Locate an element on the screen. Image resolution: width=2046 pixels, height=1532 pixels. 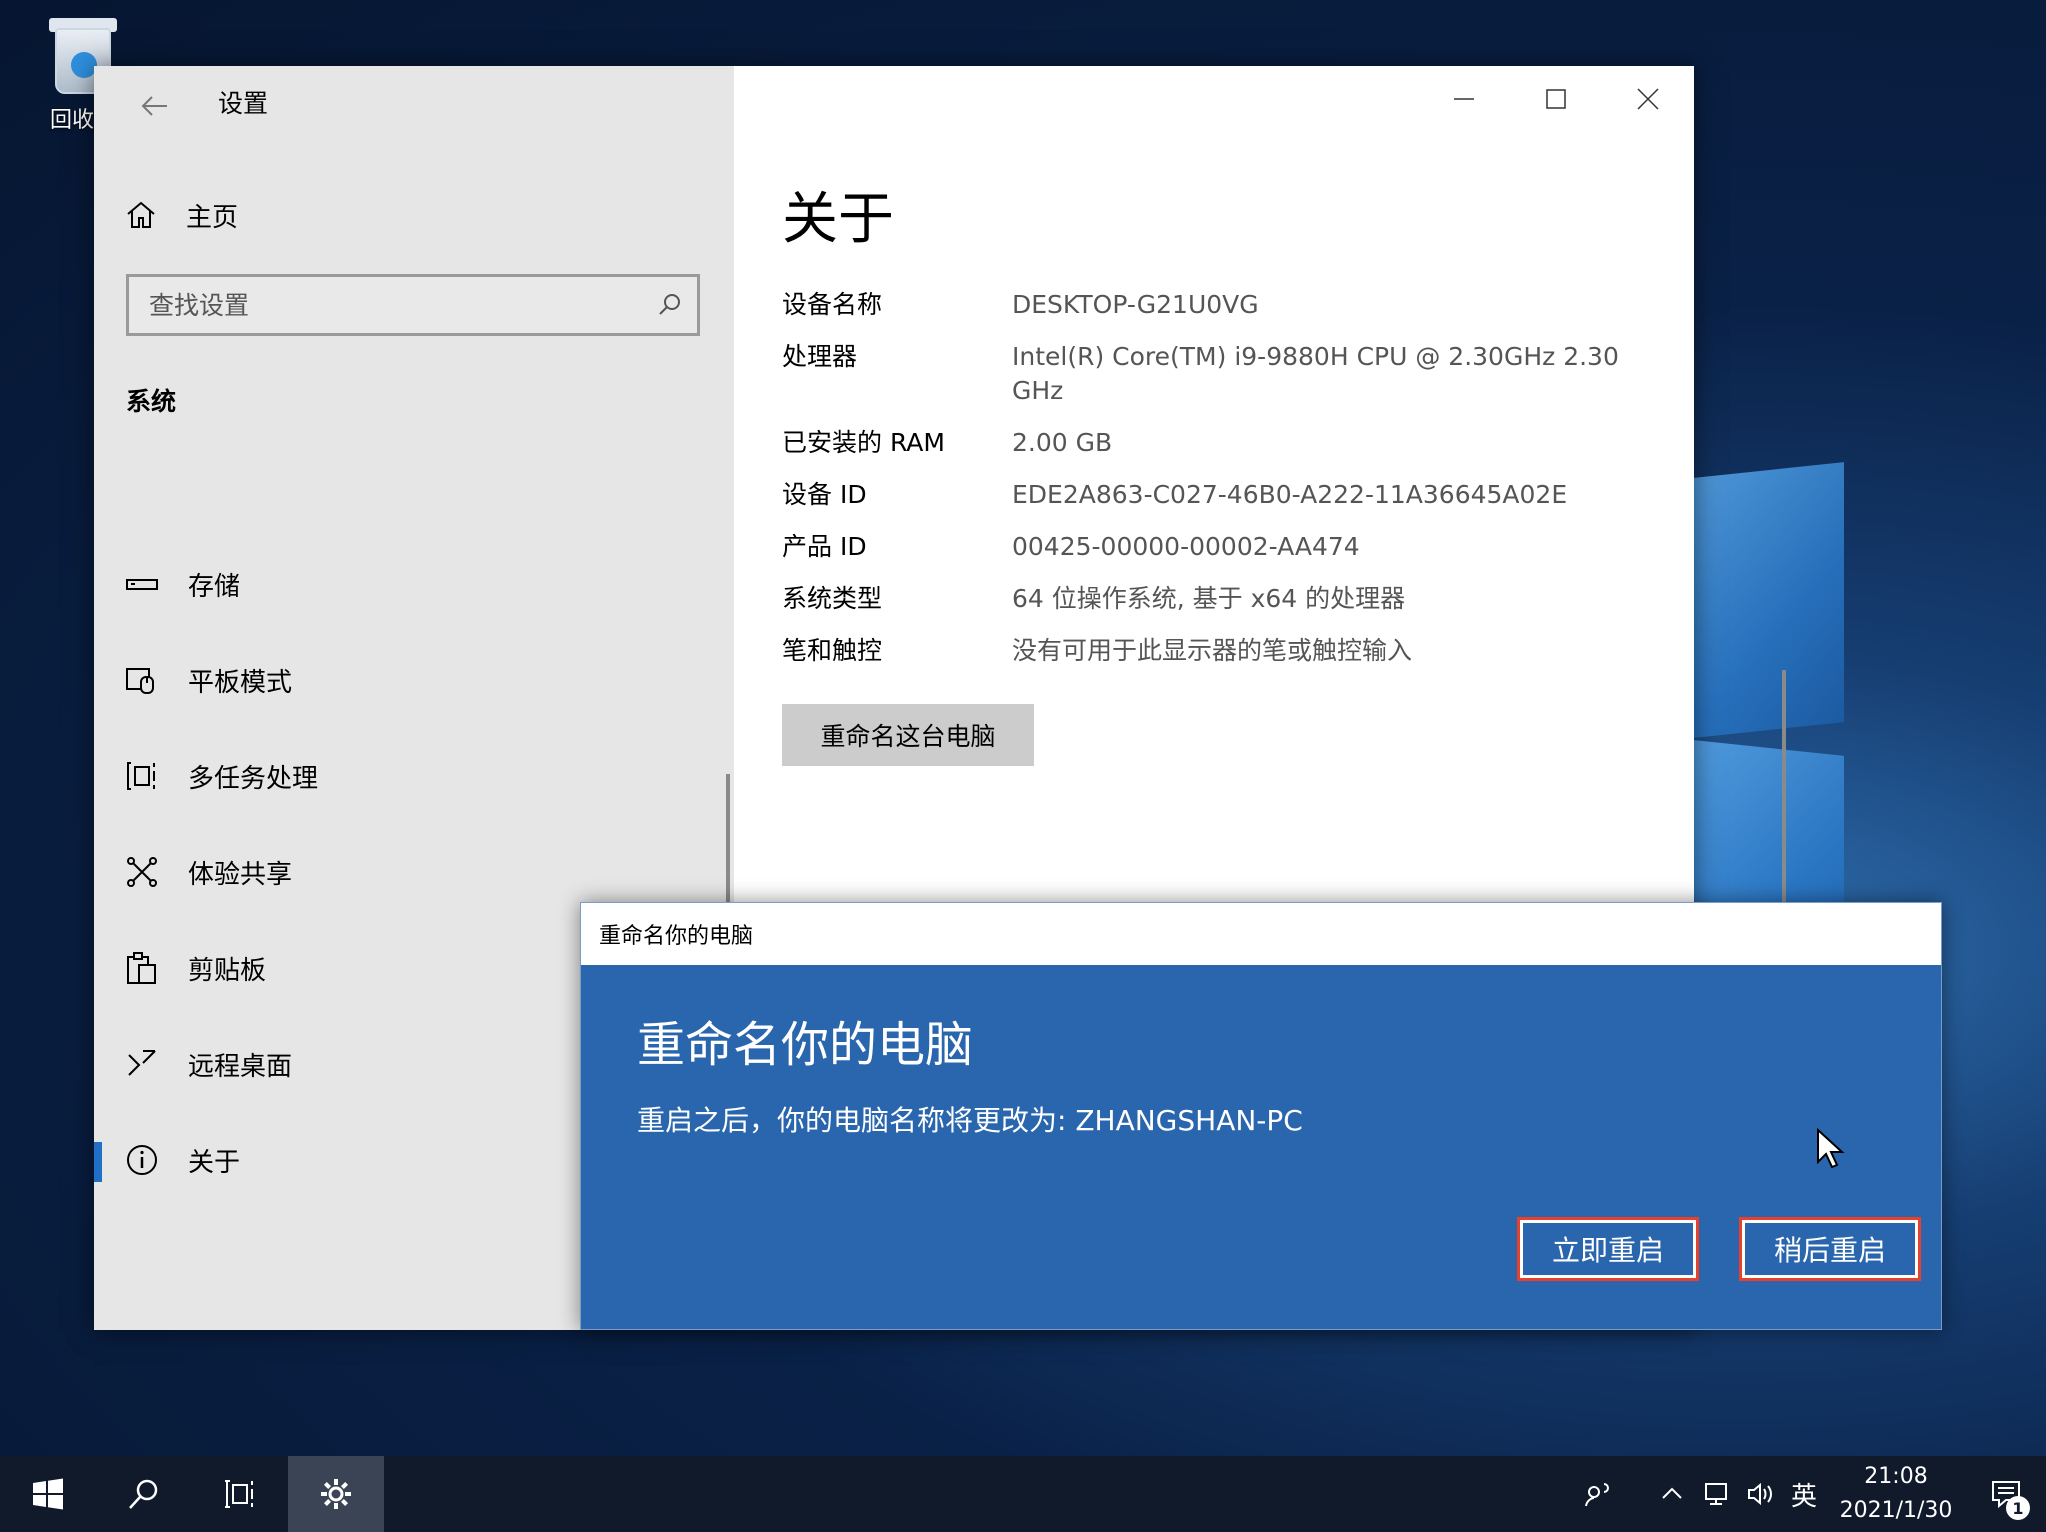
network-icon is located at coordinates (1716, 1494).